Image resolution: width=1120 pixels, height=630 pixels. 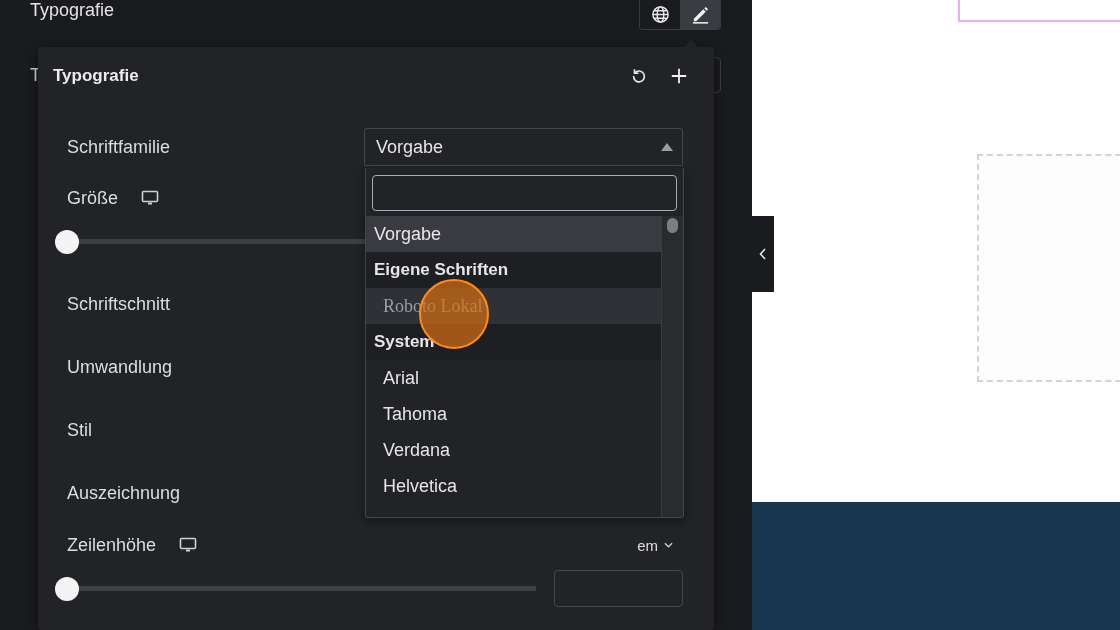 What do you see at coordinates (119, 304) in the screenshot?
I see `field-label: Schriftschnitt` at bounding box center [119, 304].